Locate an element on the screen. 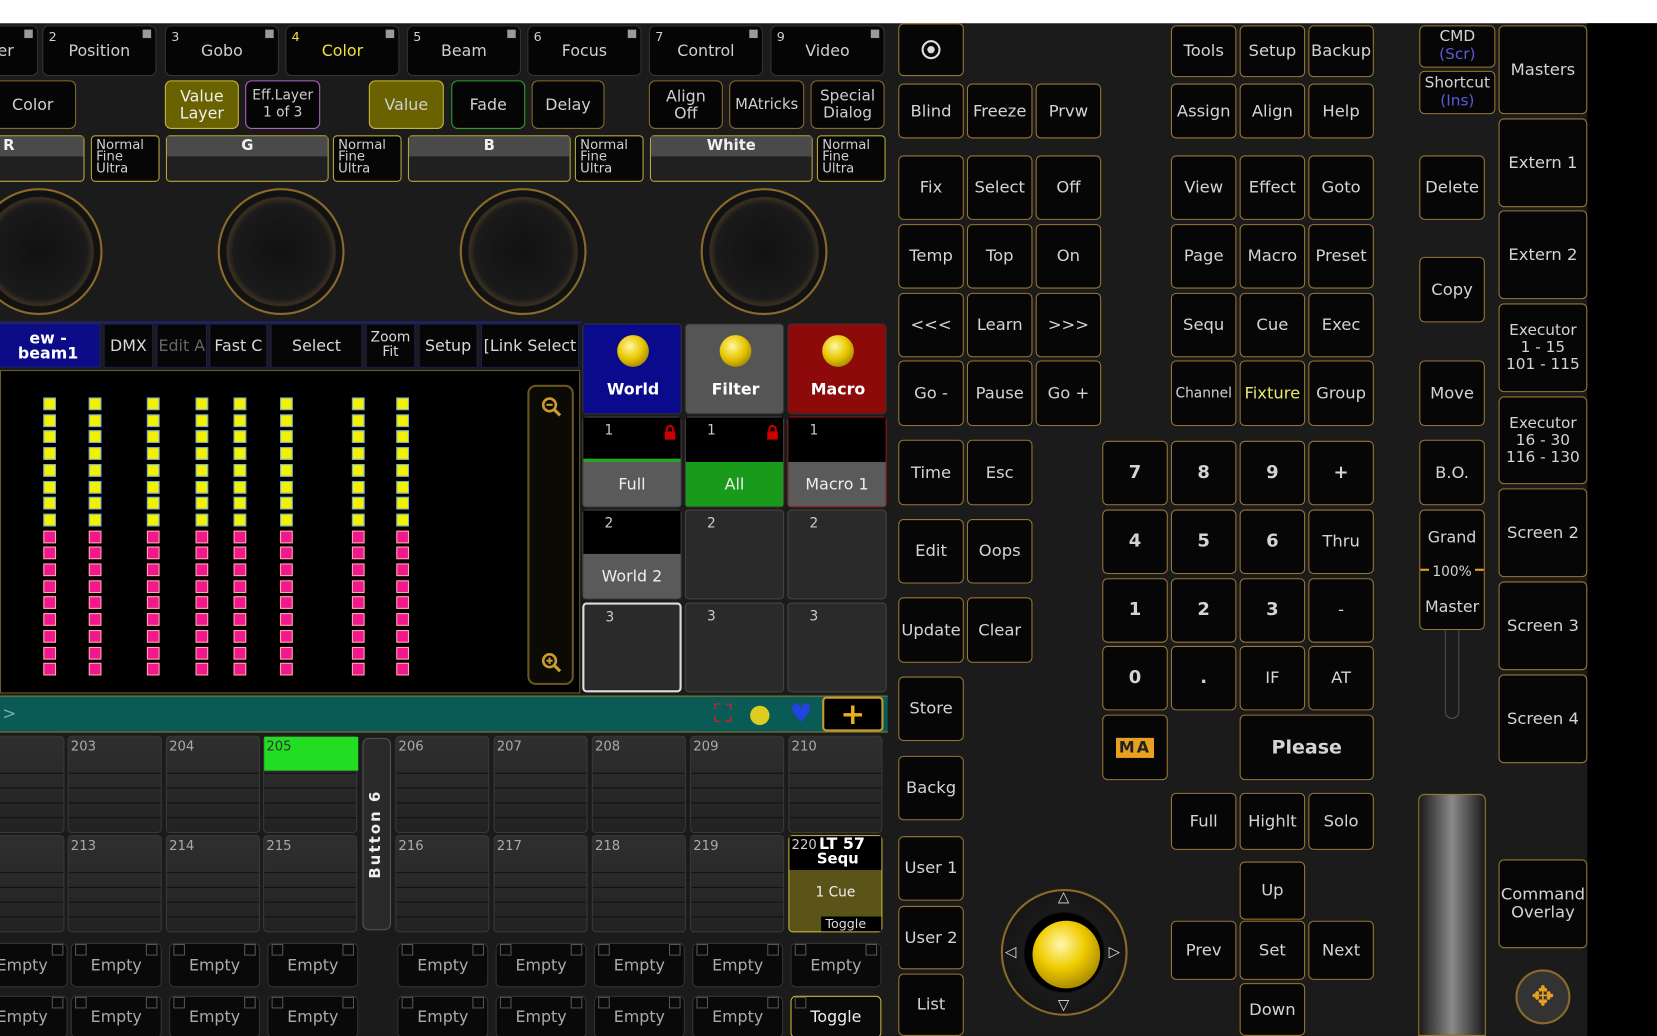  key-learn: Learn is located at coordinates (999, 325).